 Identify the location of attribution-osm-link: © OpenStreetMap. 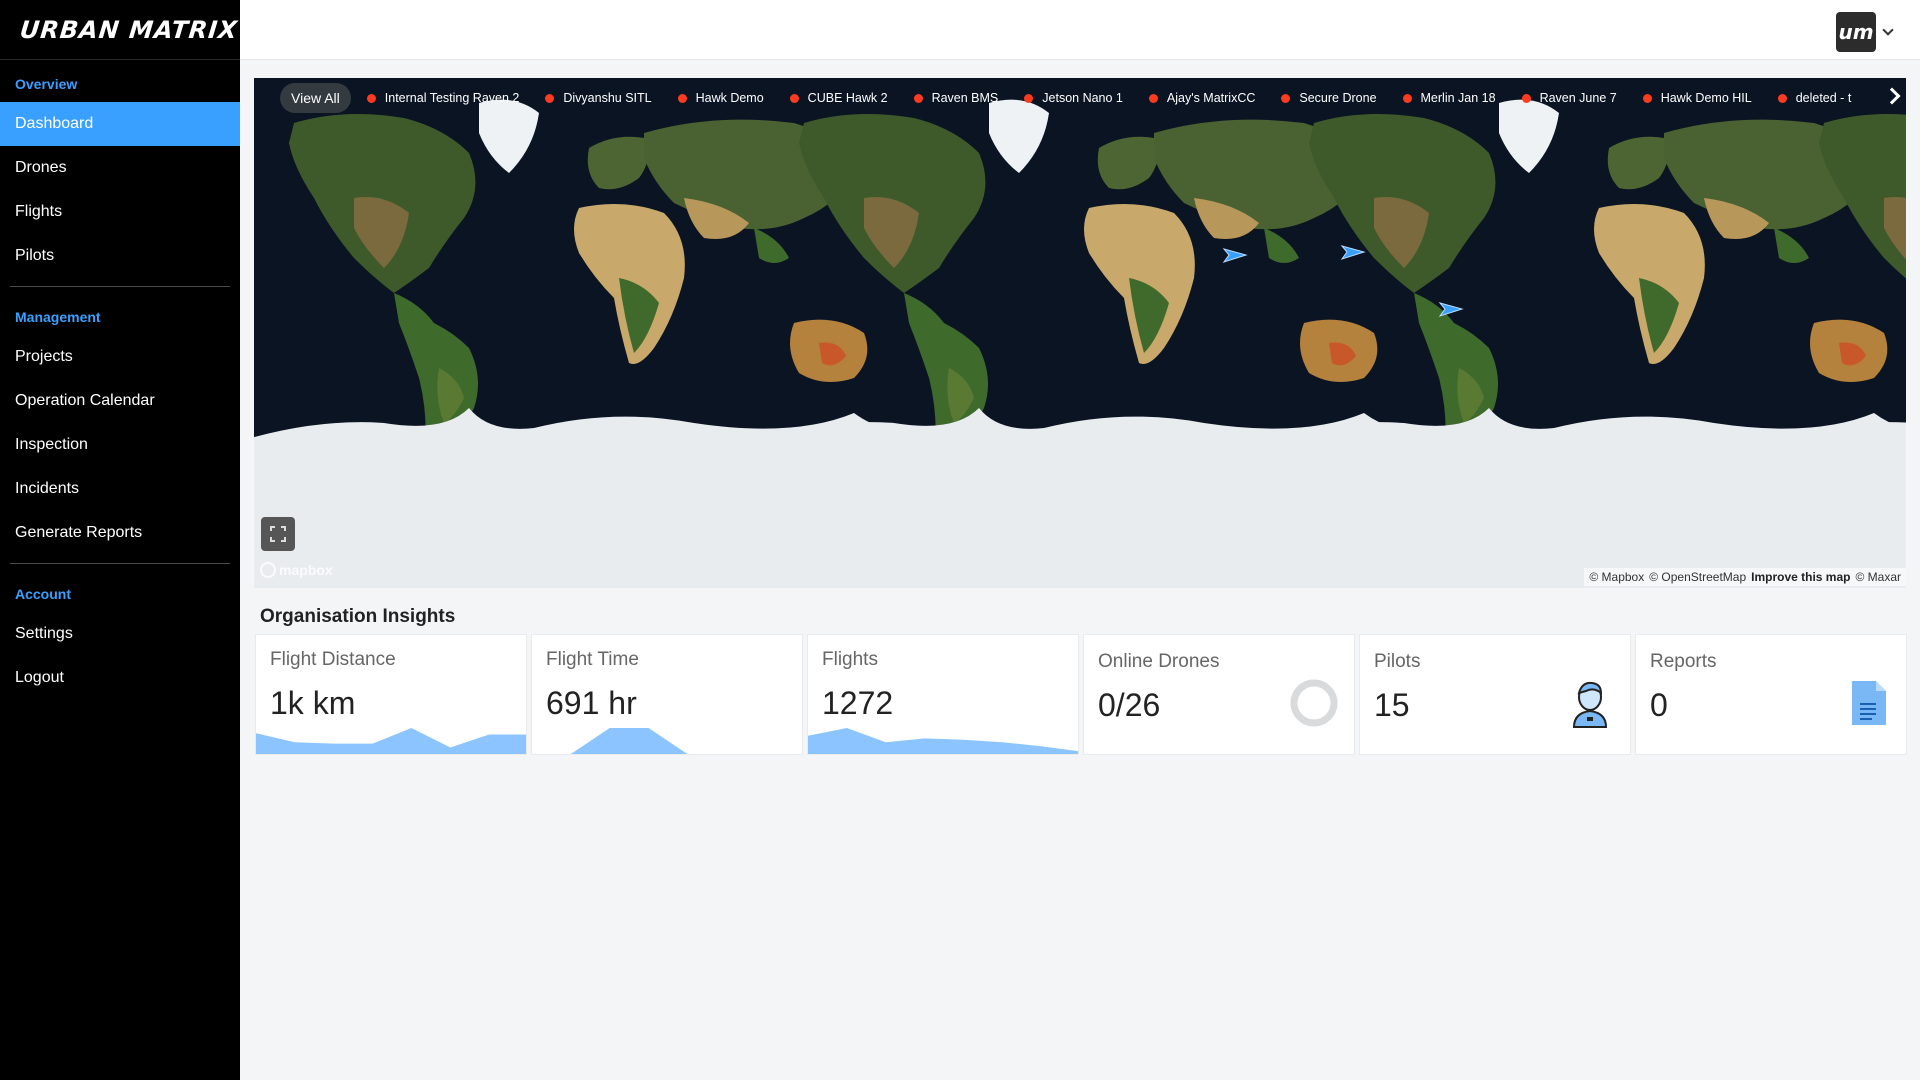
(1697, 577).